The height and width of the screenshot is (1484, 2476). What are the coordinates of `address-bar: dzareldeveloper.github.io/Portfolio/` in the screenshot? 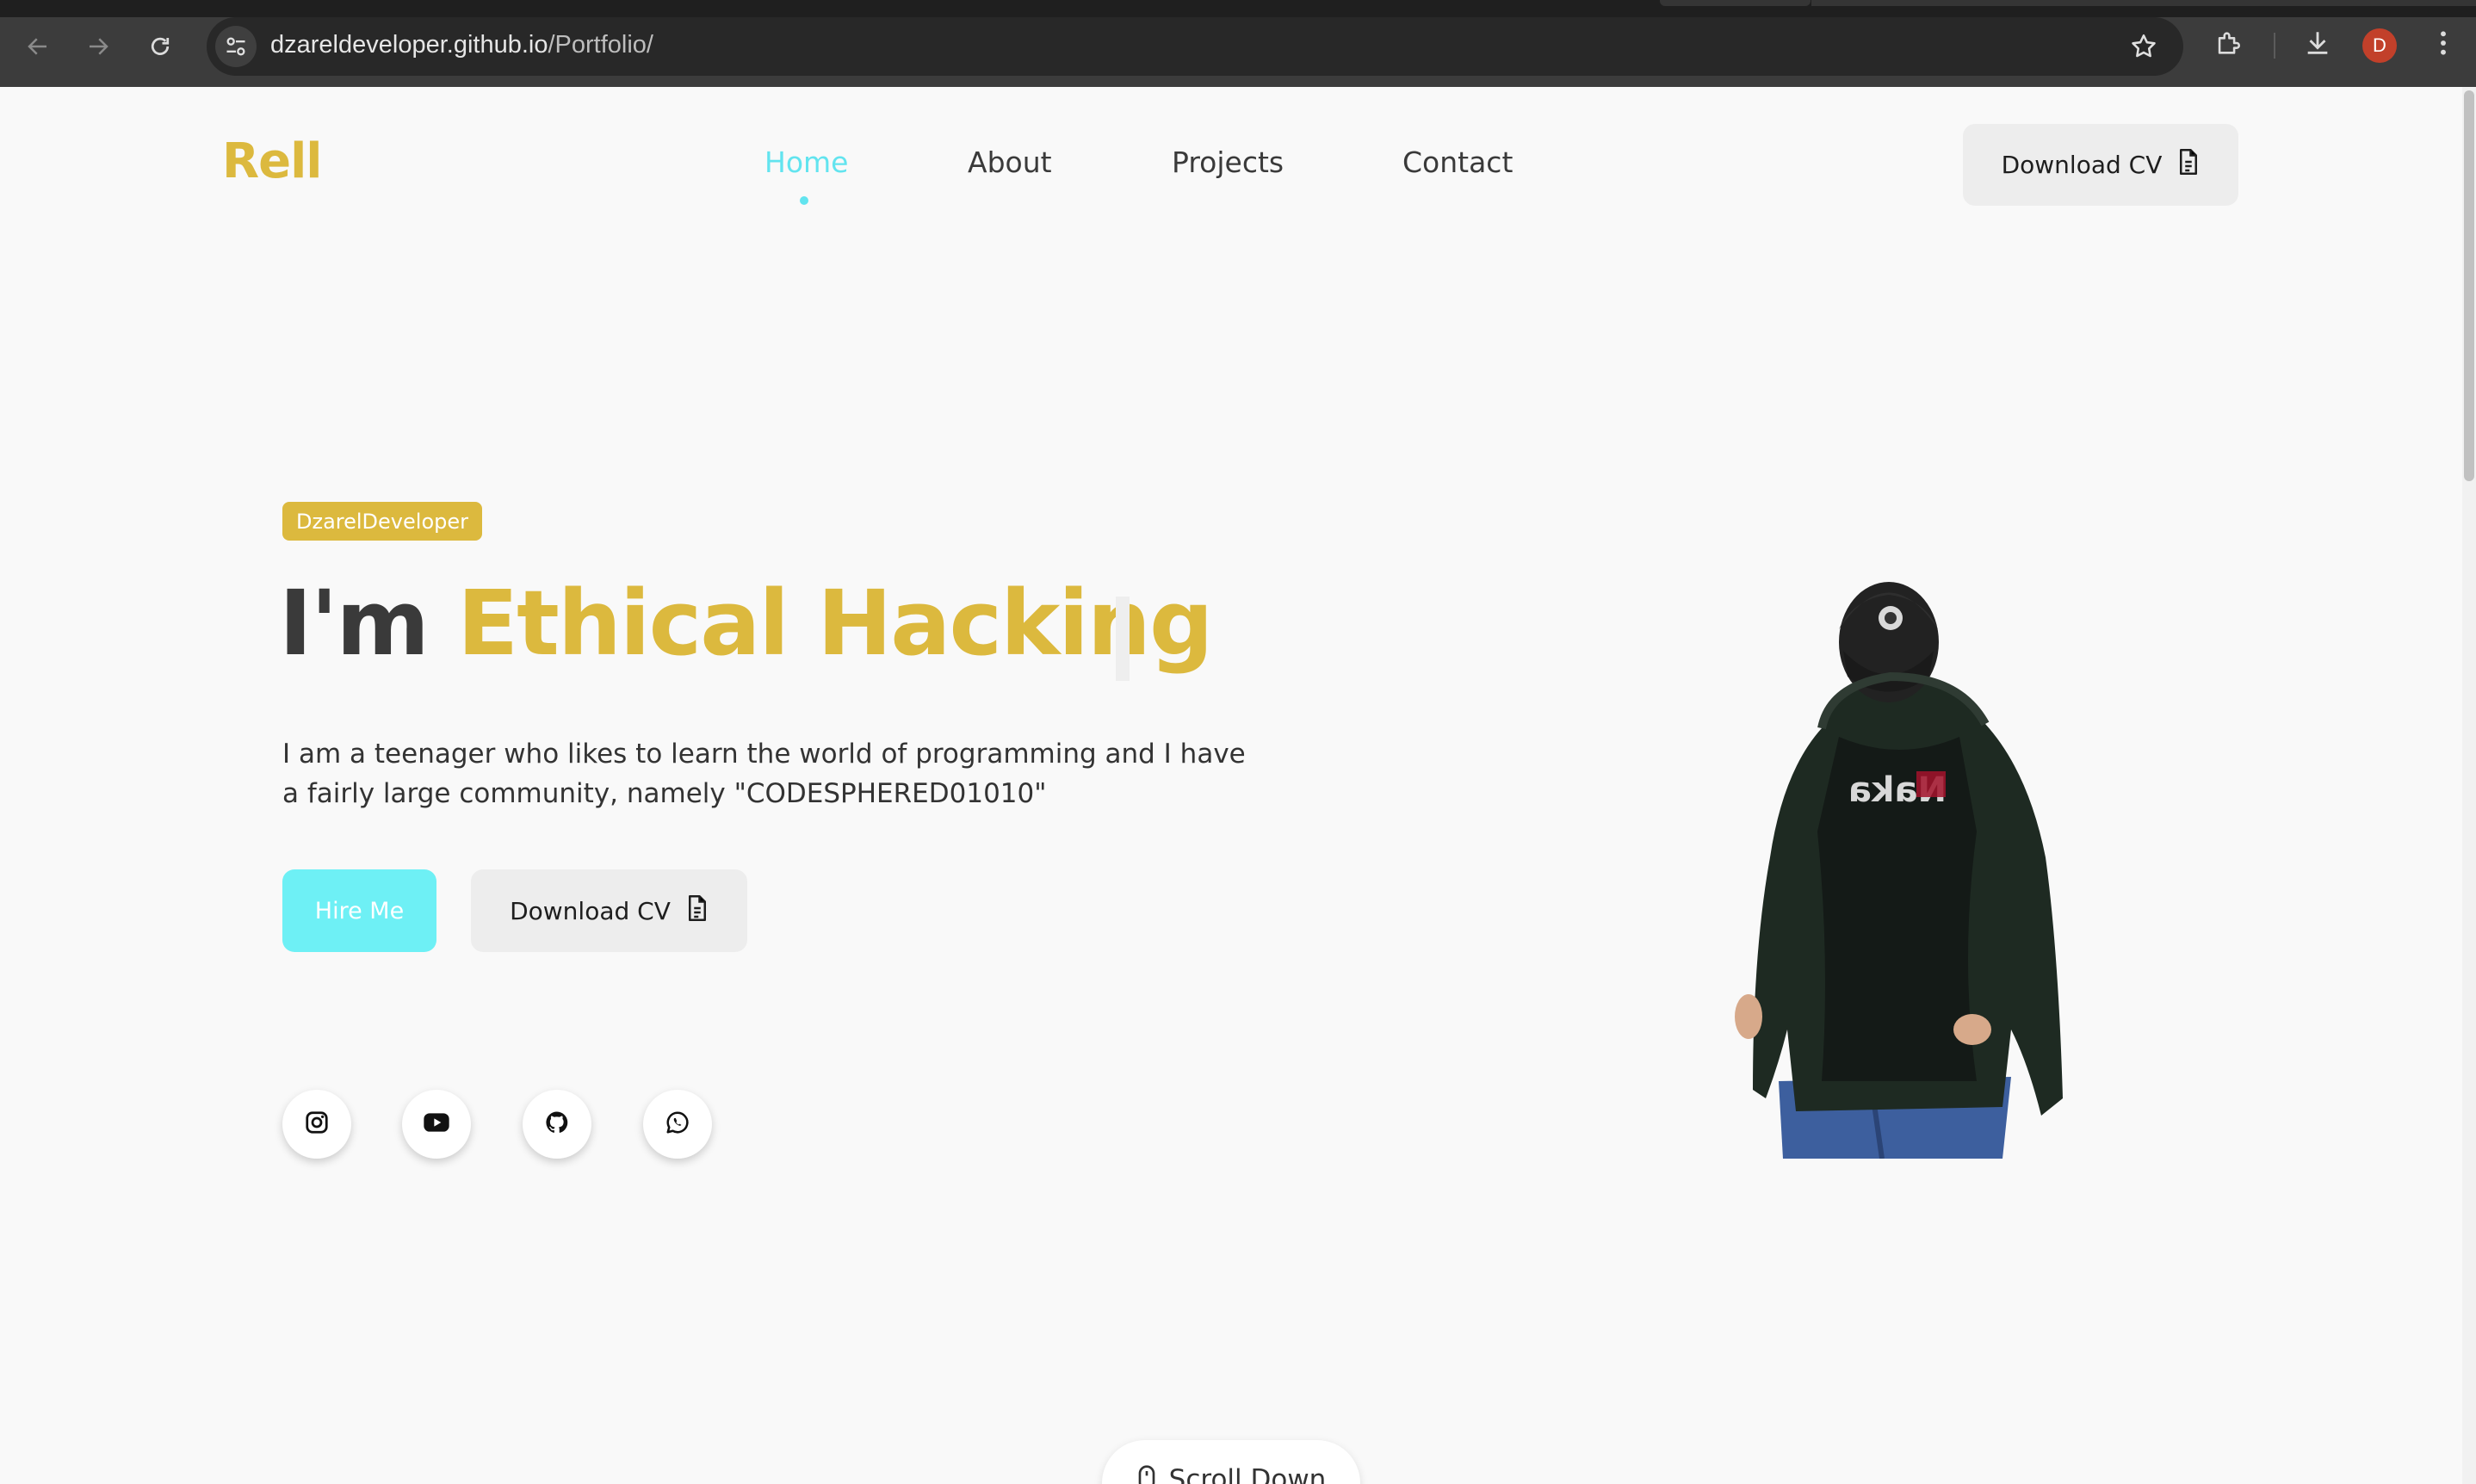 It's located at (1195, 46).